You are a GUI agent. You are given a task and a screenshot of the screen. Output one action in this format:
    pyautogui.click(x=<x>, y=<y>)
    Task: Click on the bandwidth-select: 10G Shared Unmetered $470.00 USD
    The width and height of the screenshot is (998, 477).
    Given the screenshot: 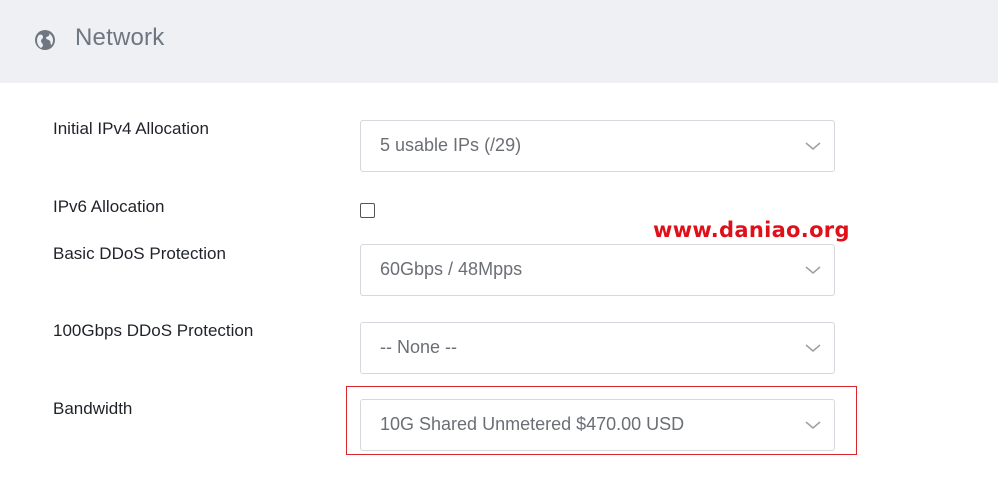 What is the action you would take?
    pyautogui.click(x=597, y=425)
    